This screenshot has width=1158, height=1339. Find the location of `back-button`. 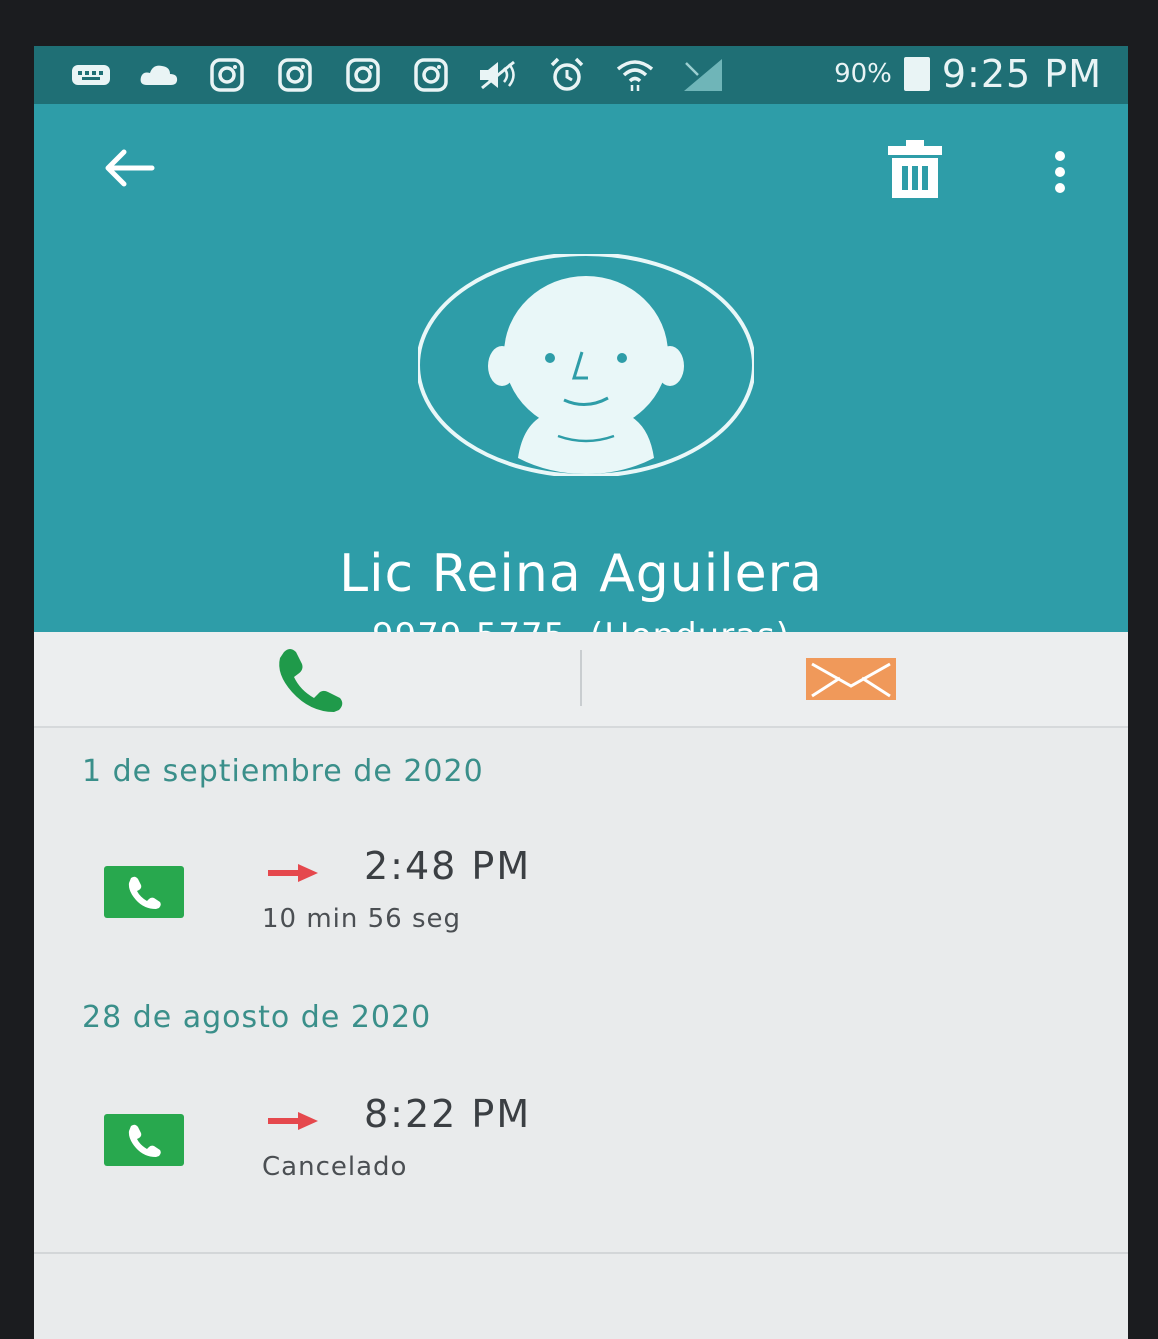

back-button is located at coordinates (131, 168).